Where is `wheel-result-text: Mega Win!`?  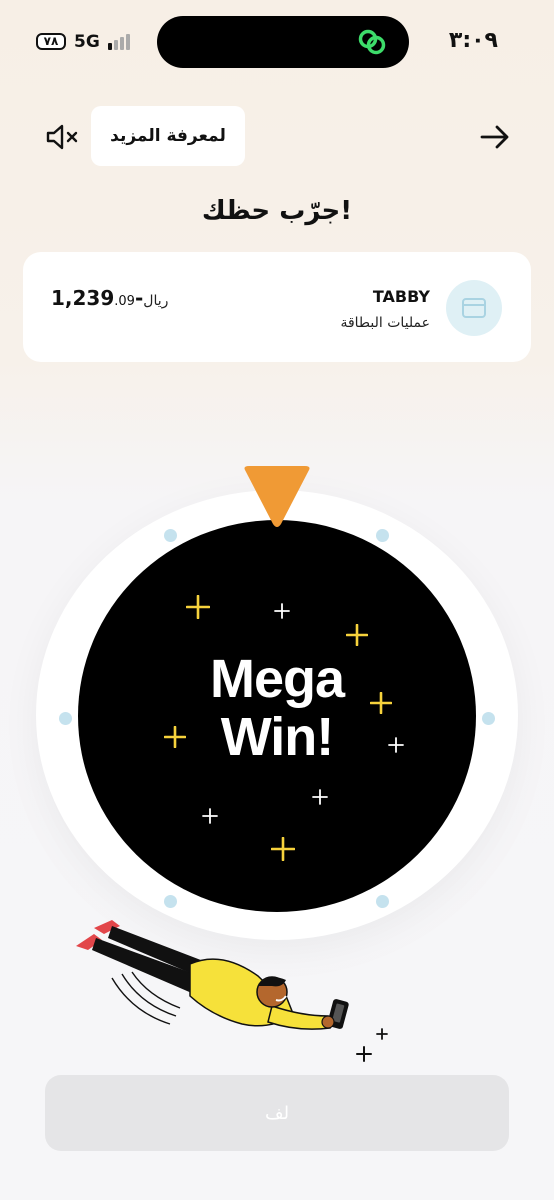
wheel-result-text: Mega Win! is located at coordinates (277, 708).